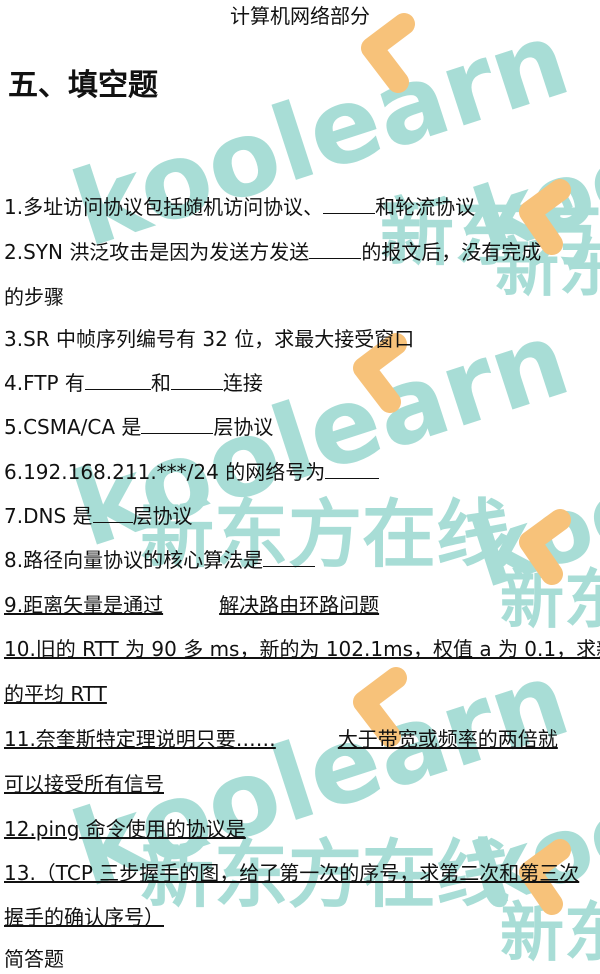 The height and width of the screenshot is (974, 600). I want to click on question-11: 11.奈奎斯特定理说明只要…… 大于带宽或频率的两倍就, so click(281, 739).